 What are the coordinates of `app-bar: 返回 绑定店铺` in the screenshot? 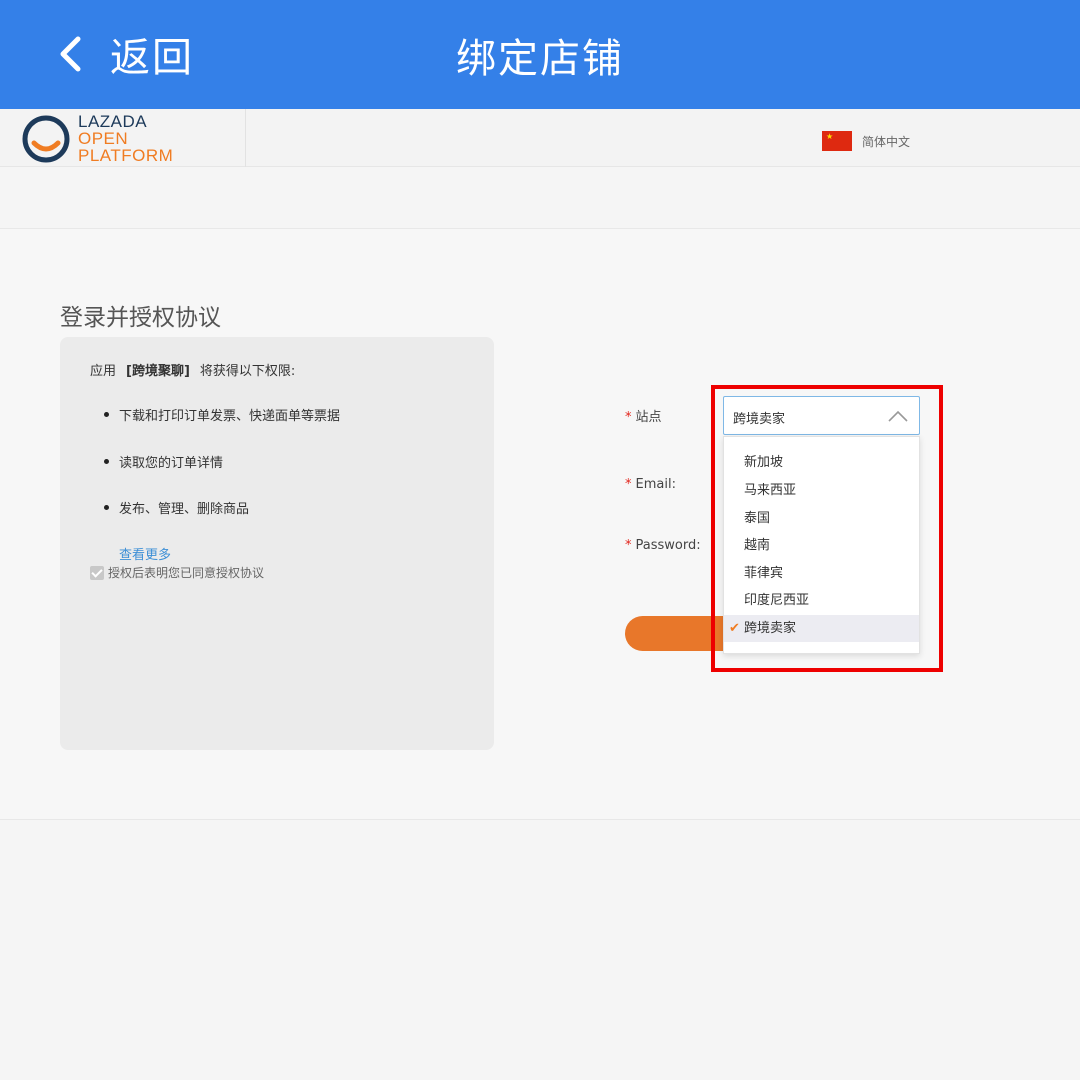 It's located at (540, 54).